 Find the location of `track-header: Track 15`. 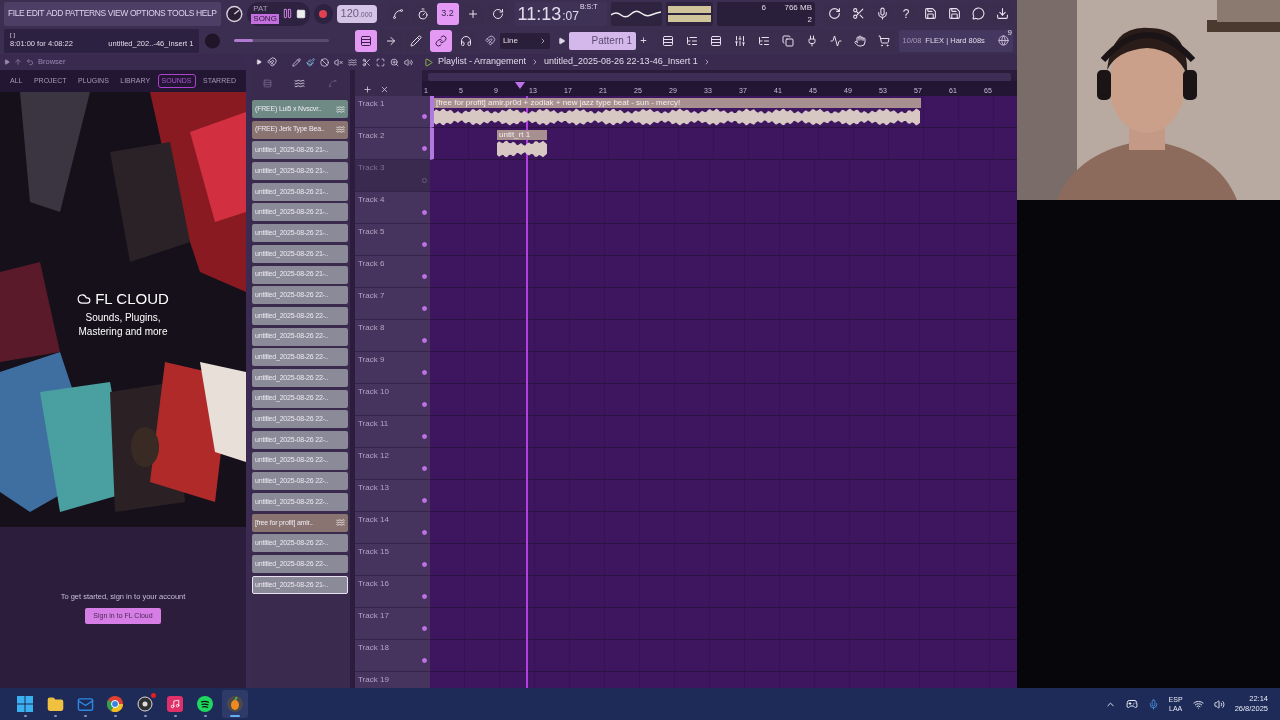

track-header: Track 15 is located at coordinates (392, 560).